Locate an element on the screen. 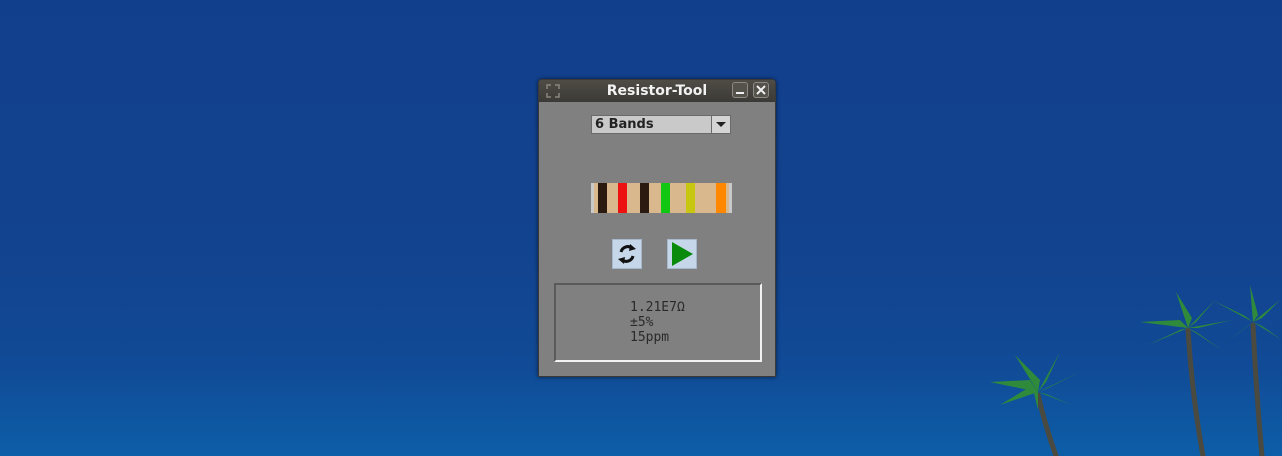 The height and width of the screenshot is (456, 1282). band-count-value: 6 Bands is located at coordinates (624, 124).